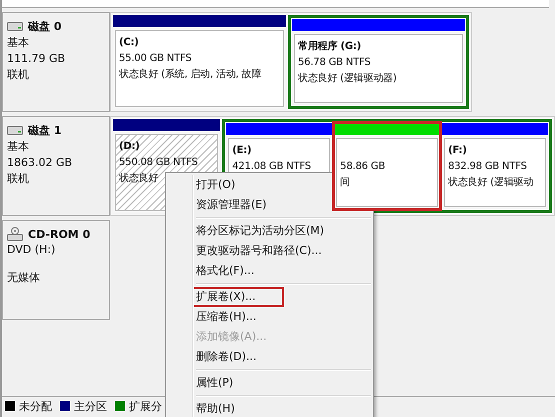 The image size is (555, 417). What do you see at coordinates (31, 250) in the screenshot?
I see `disk-type: DVD (H:)` at bounding box center [31, 250].